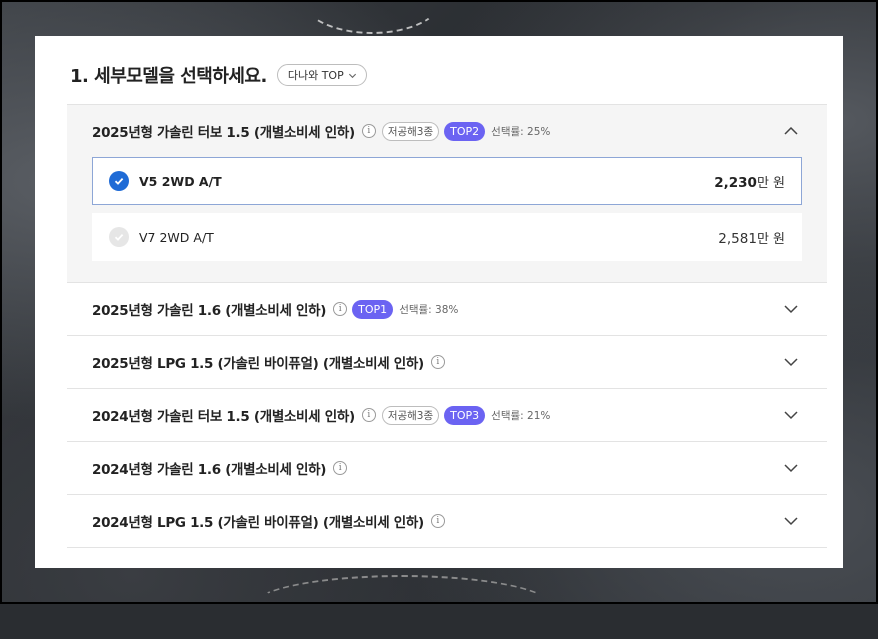 Image resolution: width=878 pixels, height=639 pixels. What do you see at coordinates (447, 181) in the screenshot?
I see `trim-option: V5 2WD A/T 2,230만 원` at bounding box center [447, 181].